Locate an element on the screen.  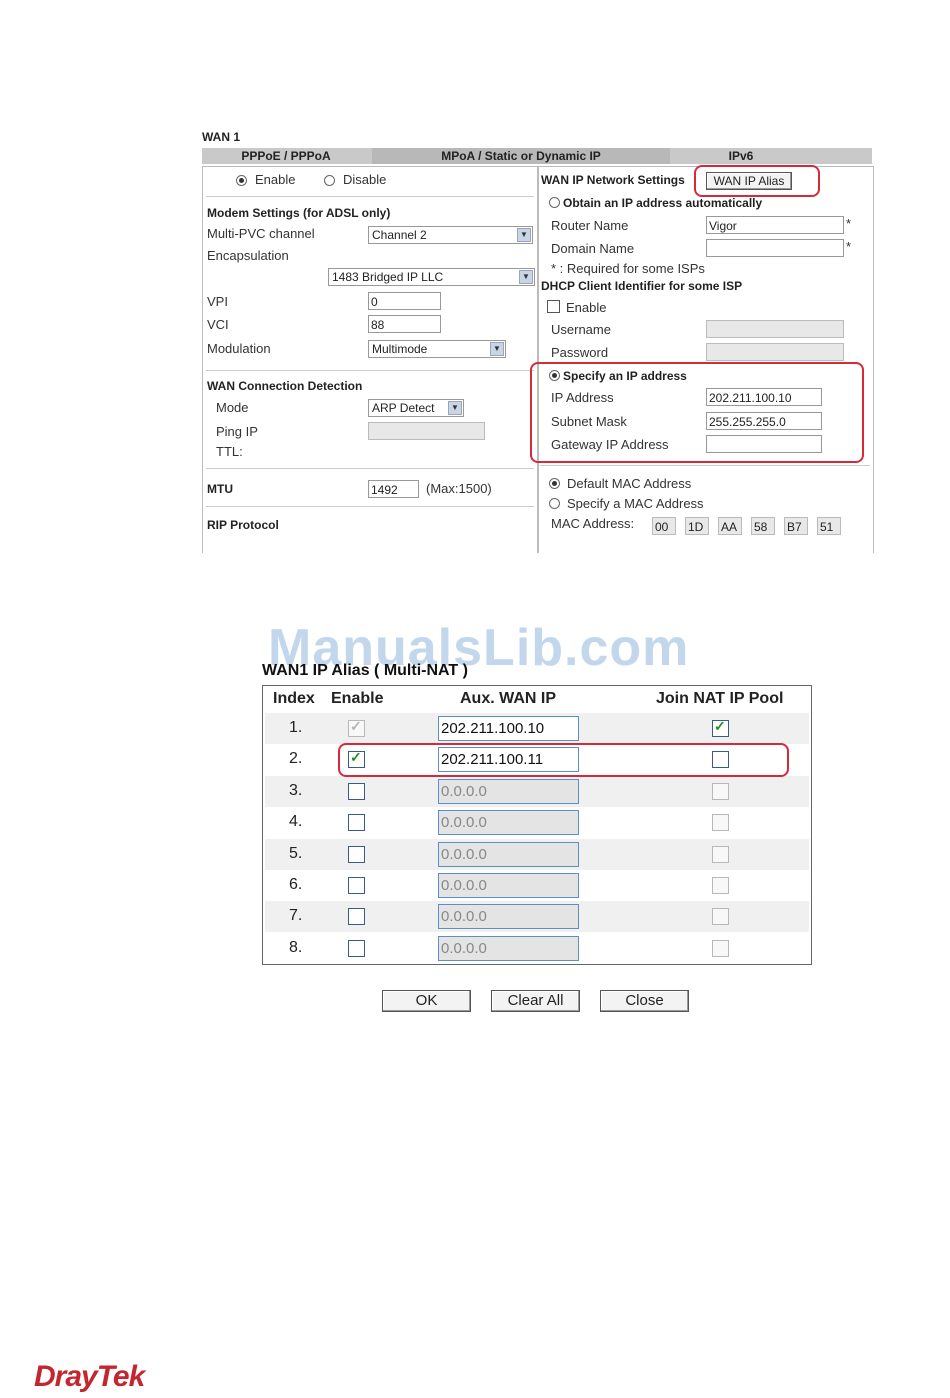
ping-ip-label: Ping IP is located at coordinates (237, 431).